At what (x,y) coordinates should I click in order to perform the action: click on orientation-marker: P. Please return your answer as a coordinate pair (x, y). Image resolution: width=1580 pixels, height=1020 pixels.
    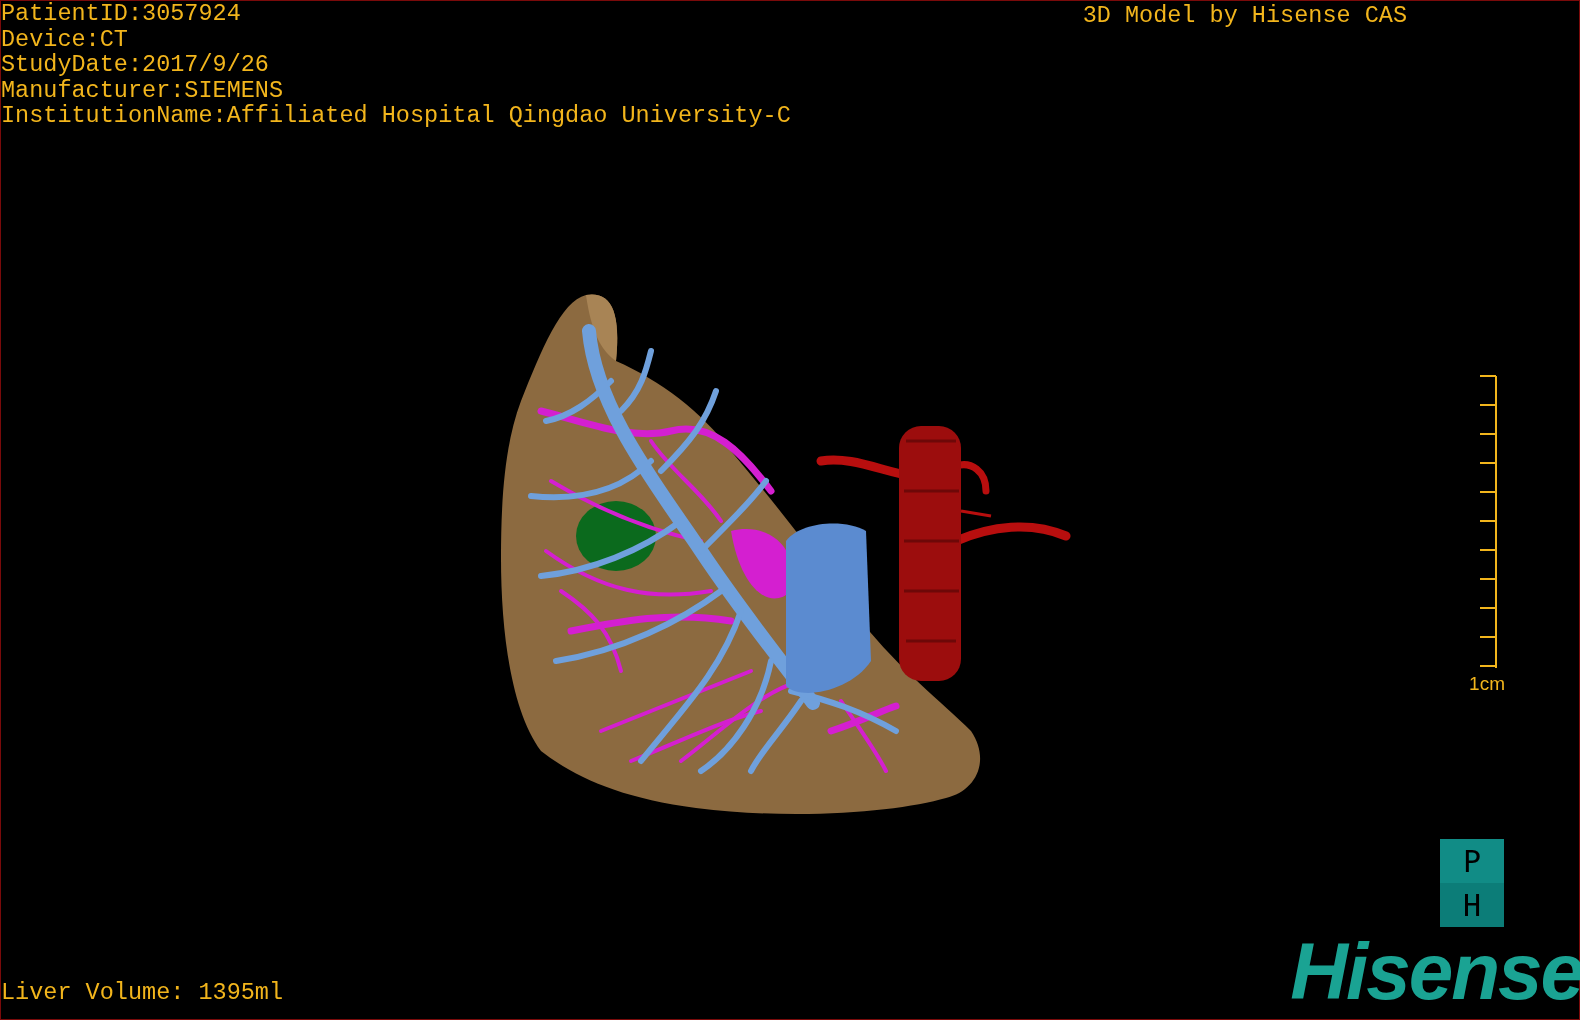
    Looking at the image, I should click on (1472, 861).